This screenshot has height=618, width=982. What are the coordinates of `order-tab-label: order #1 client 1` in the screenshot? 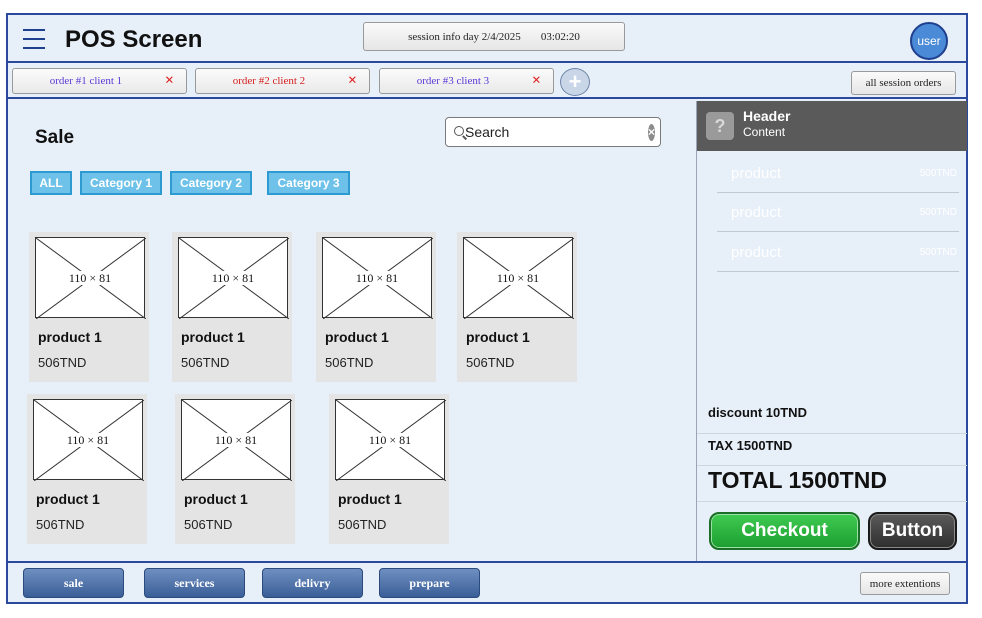 It's located at (86, 81).